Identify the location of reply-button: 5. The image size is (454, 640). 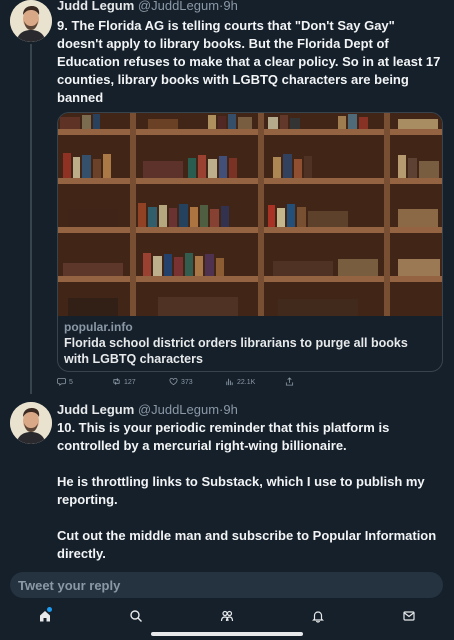
(65, 382).